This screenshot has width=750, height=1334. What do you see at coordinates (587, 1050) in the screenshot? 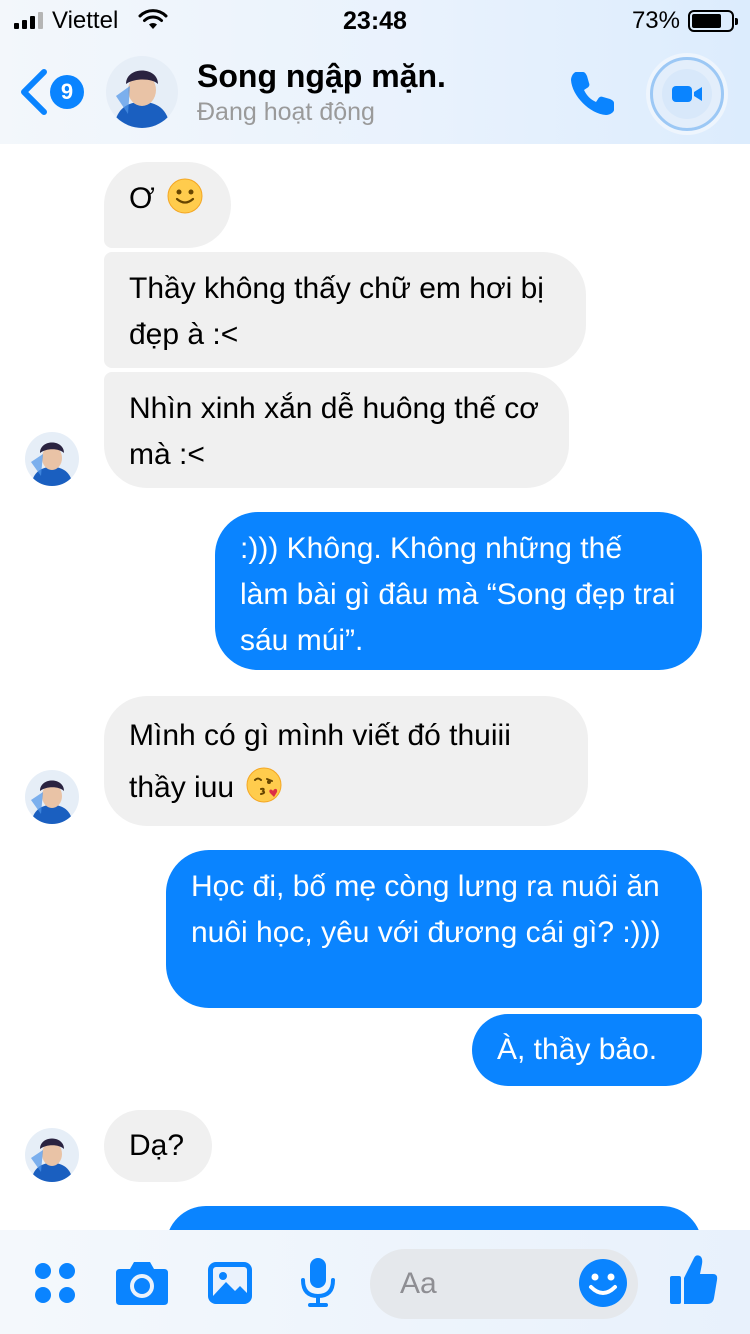
I see `message-bubble-outgoing: À, thầy bảo.` at bounding box center [587, 1050].